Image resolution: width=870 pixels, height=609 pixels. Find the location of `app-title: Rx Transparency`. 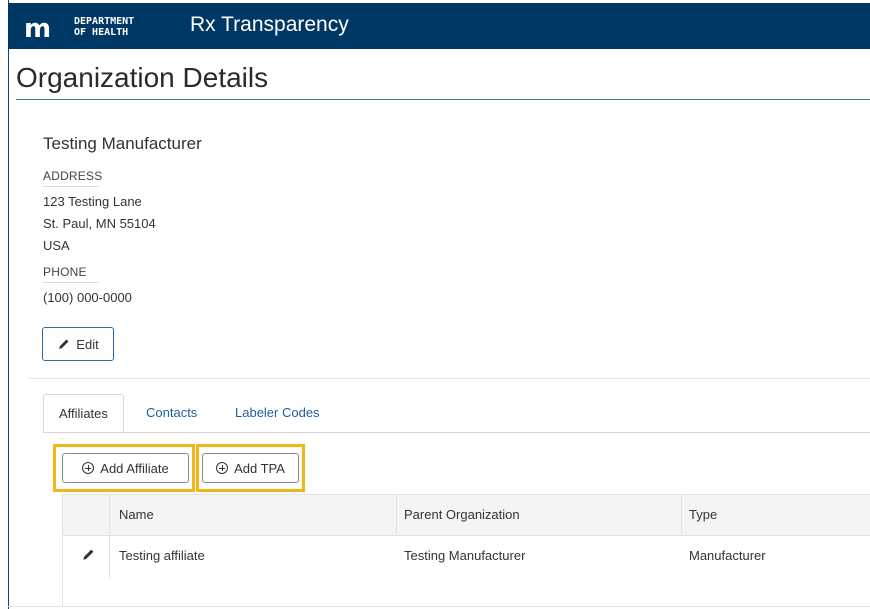

app-title: Rx Transparency is located at coordinates (269, 25).